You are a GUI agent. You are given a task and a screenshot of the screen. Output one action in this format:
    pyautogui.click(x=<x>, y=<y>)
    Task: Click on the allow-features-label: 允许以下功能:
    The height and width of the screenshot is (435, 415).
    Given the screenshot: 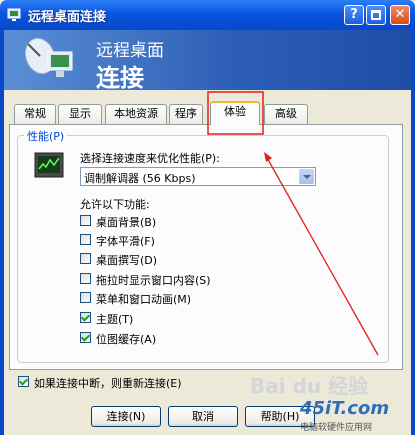 What is the action you would take?
    pyautogui.click(x=115, y=204)
    